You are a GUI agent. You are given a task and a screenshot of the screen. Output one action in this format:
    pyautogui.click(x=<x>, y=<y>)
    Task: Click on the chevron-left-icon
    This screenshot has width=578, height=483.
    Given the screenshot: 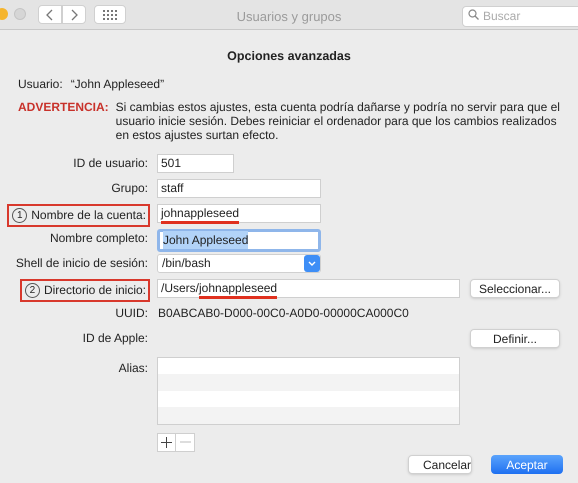 What is the action you would take?
    pyautogui.click(x=50, y=14)
    